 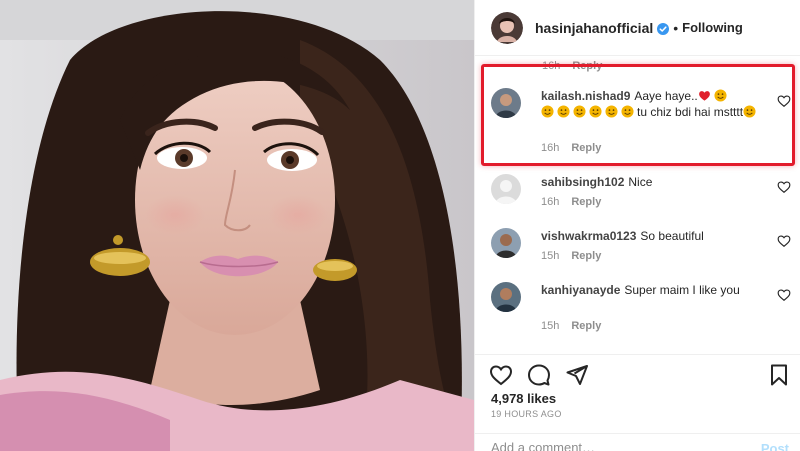 I want to click on add-comment-input, so click(x=611, y=445).